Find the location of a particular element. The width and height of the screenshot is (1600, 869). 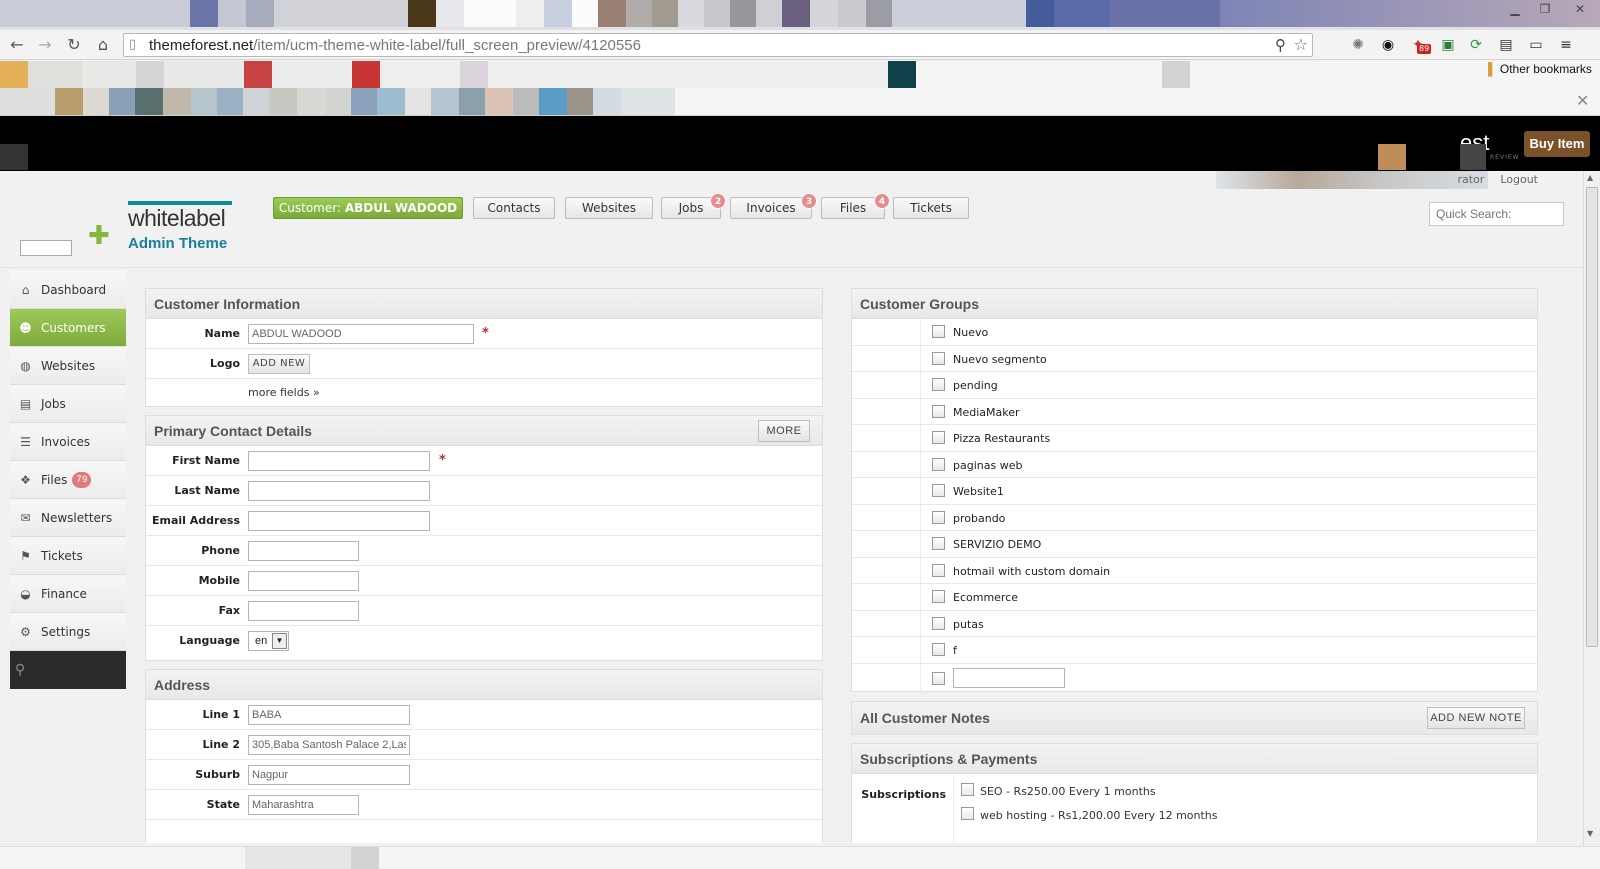

home-icon: ⌂ is located at coordinates (103, 45).